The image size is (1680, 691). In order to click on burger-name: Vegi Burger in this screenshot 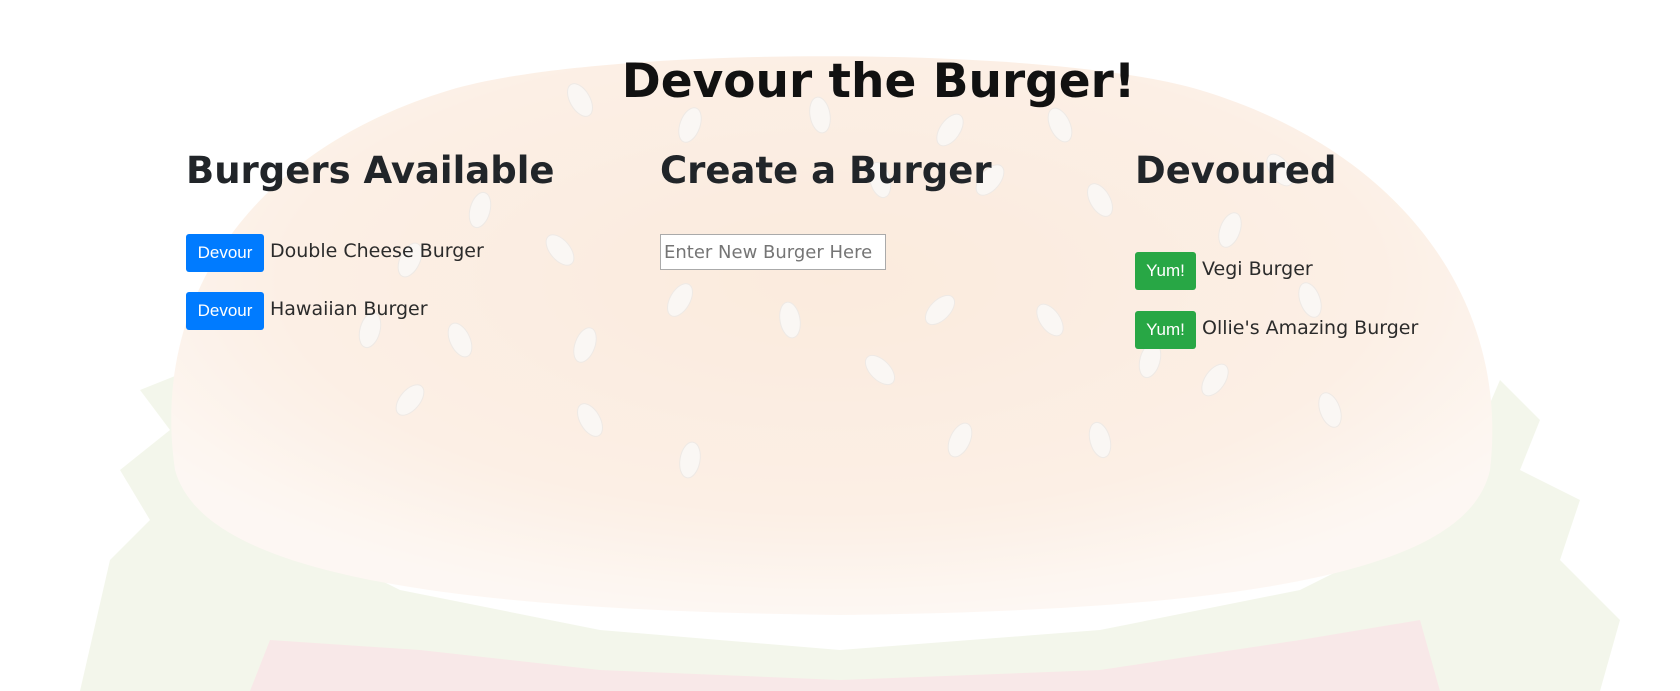, I will do `click(1257, 269)`.